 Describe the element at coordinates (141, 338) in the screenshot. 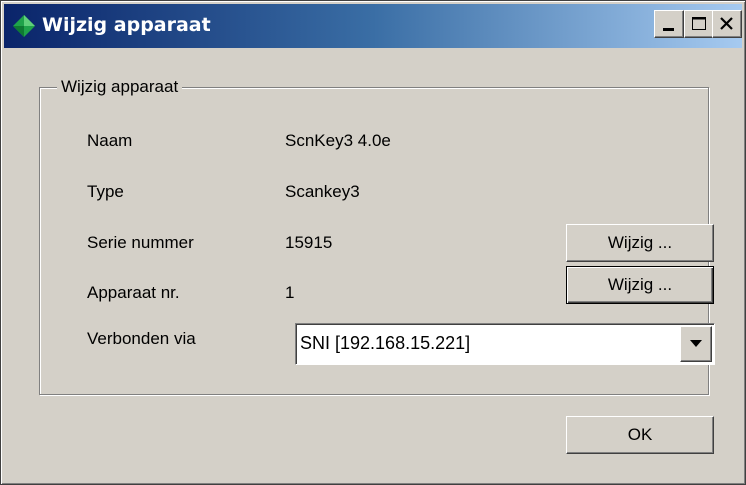

I see `connection-label: Verbonden via` at that location.